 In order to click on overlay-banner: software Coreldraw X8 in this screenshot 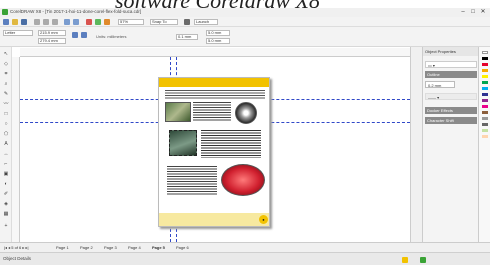, I will do `click(245, 4)`.